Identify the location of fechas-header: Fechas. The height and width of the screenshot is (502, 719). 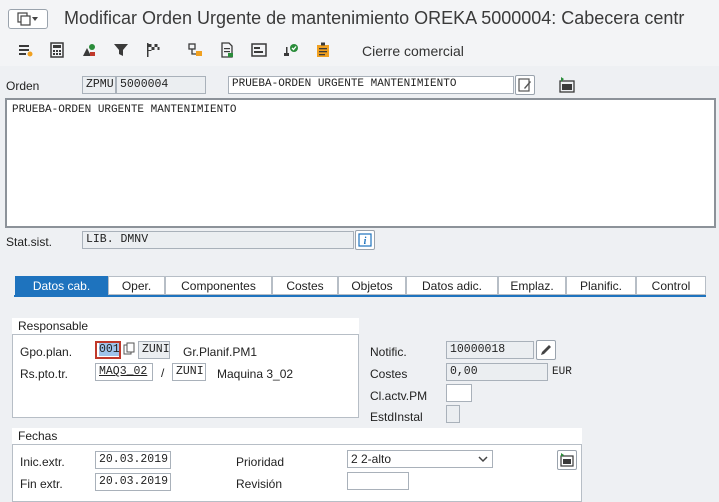
(297, 436).